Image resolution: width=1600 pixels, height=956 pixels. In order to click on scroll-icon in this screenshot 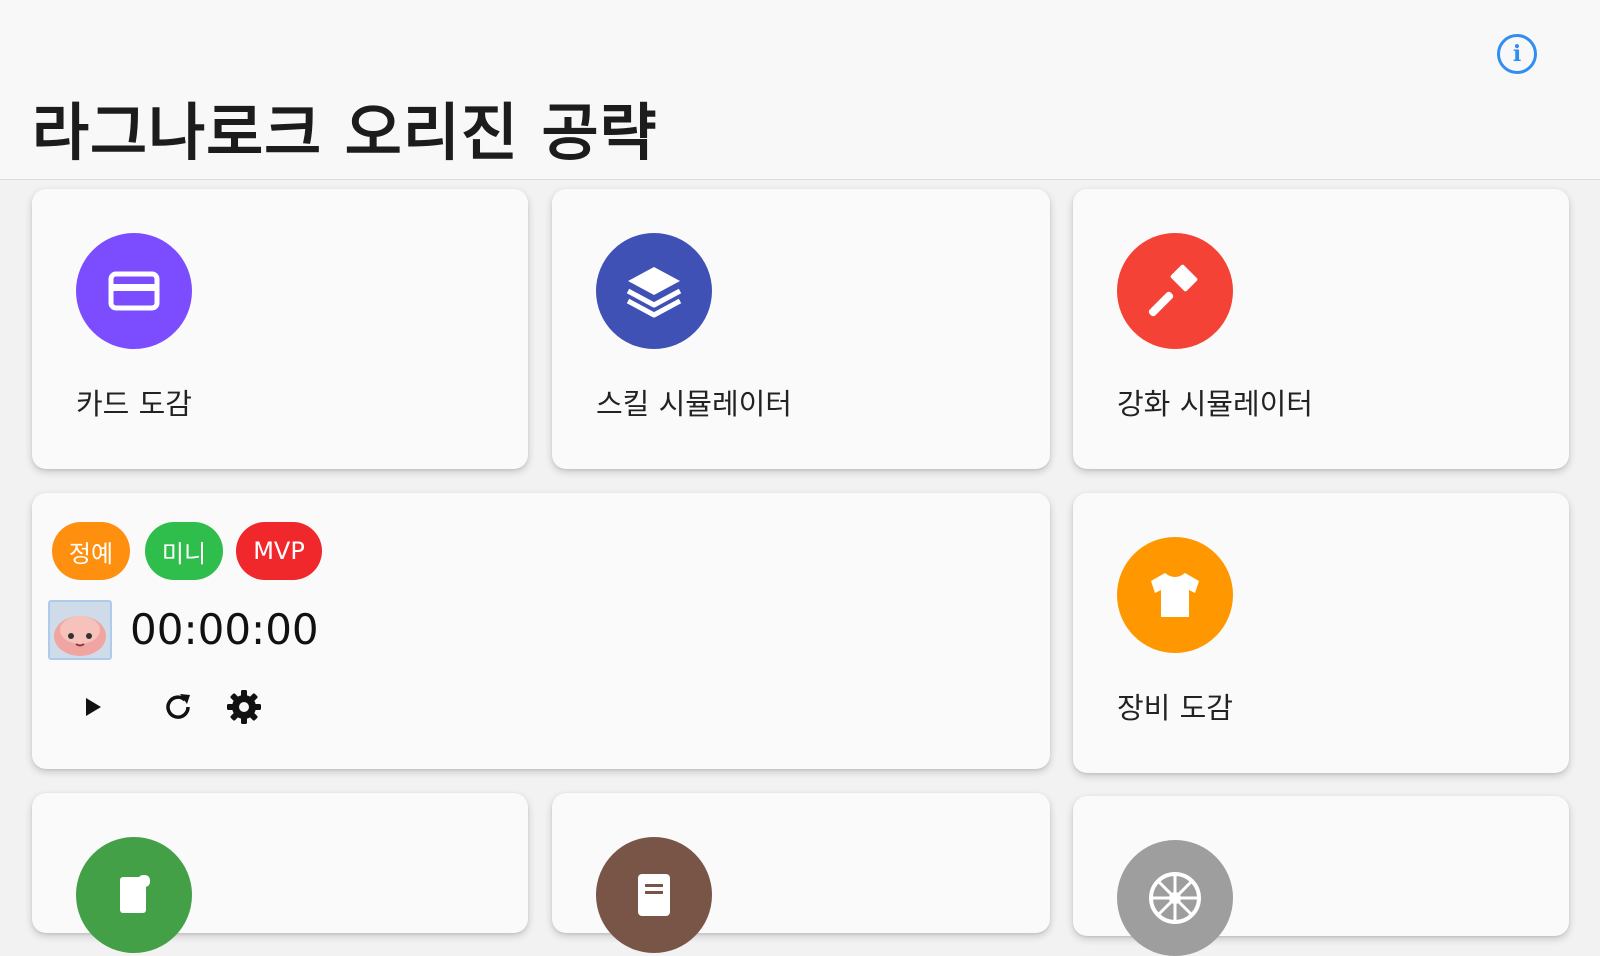, I will do `click(134, 895)`.